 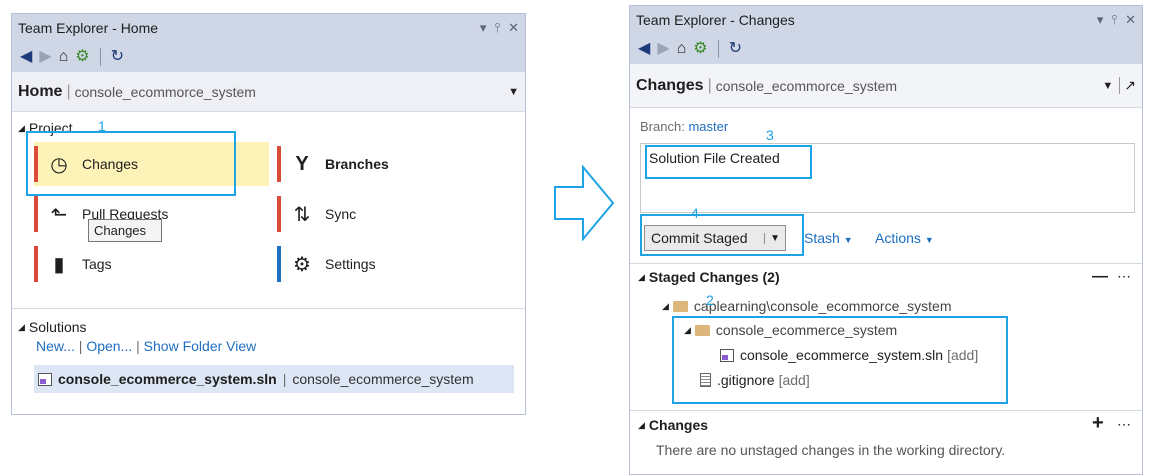 I want to click on tile-label: Branches, so click(x=357, y=164).